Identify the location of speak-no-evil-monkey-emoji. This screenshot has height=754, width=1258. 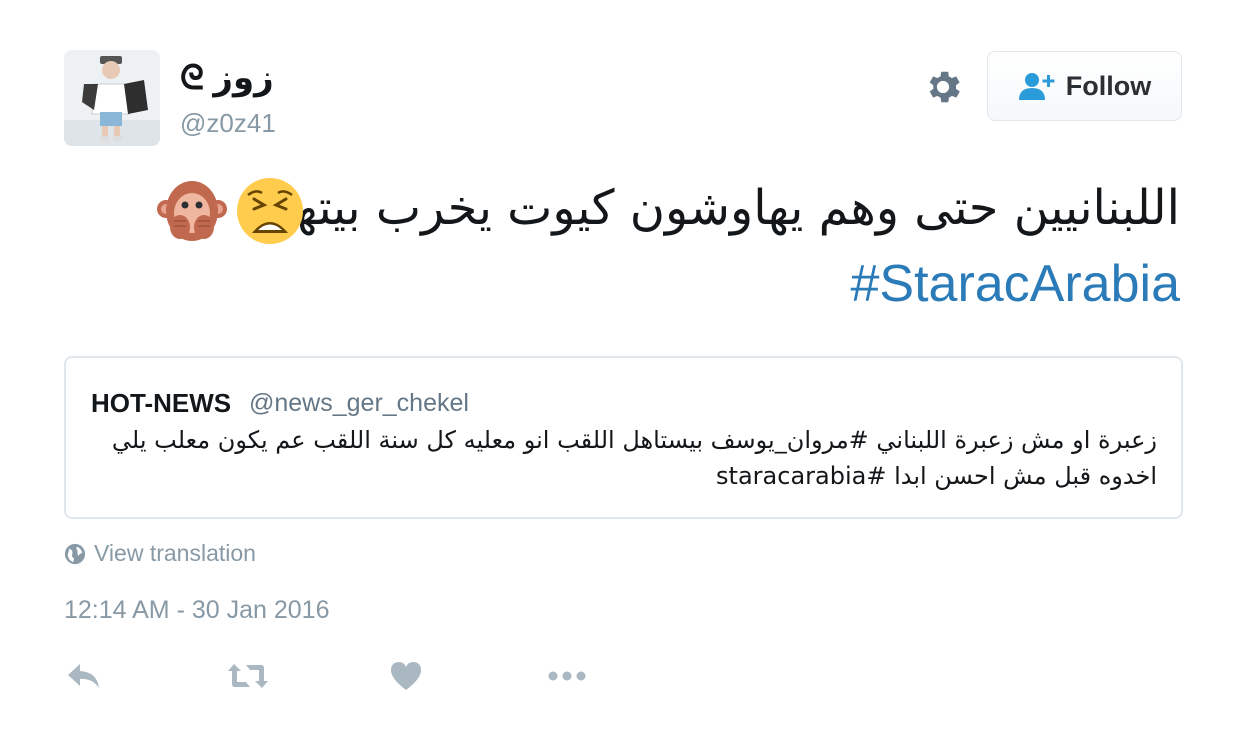
(192, 211).